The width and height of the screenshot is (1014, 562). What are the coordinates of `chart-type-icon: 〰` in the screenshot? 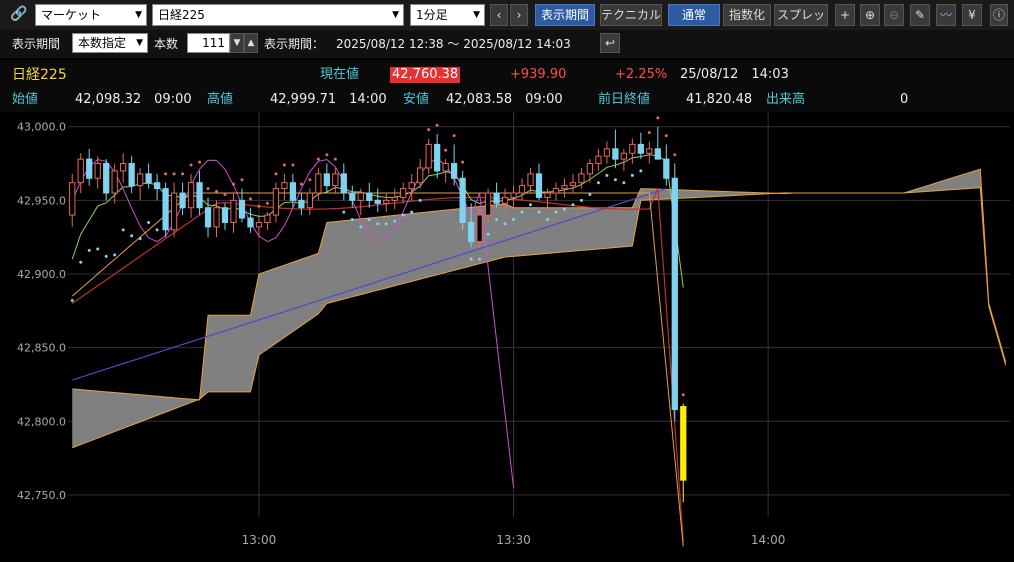 It's located at (946, 15).